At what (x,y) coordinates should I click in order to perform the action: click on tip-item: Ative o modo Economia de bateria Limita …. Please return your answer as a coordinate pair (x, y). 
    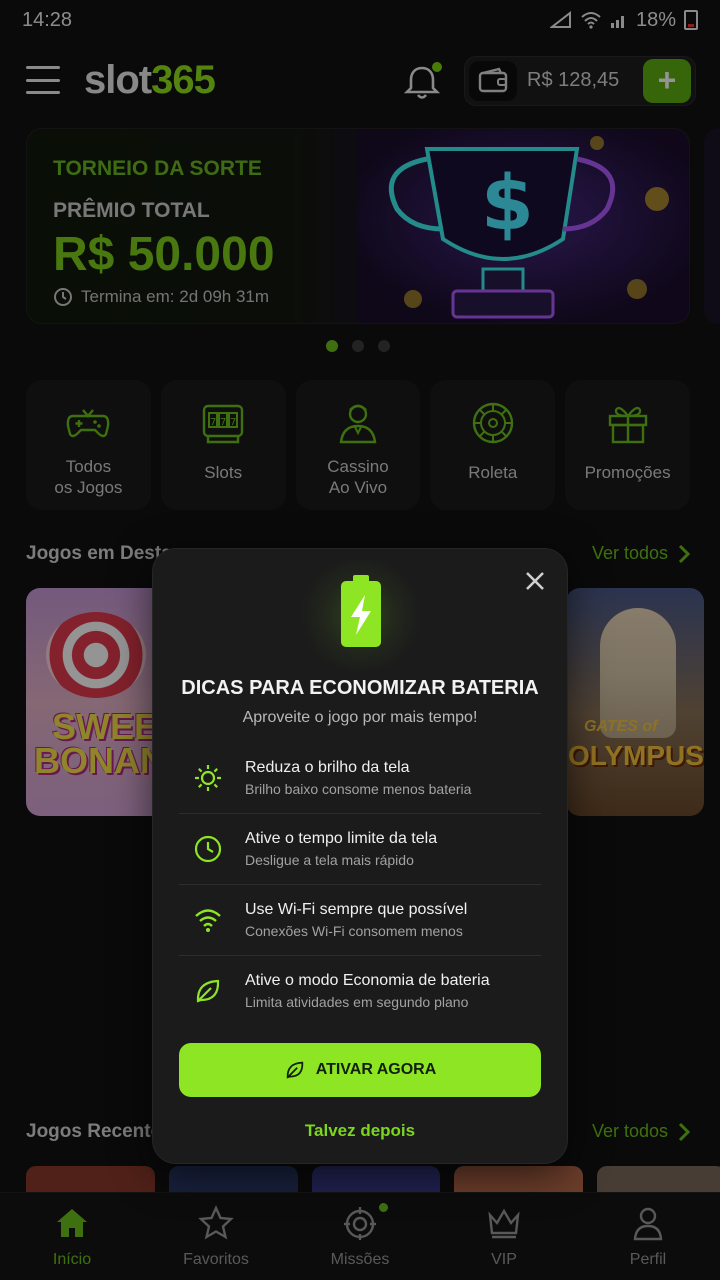
    Looking at the image, I should click on (360, 991).